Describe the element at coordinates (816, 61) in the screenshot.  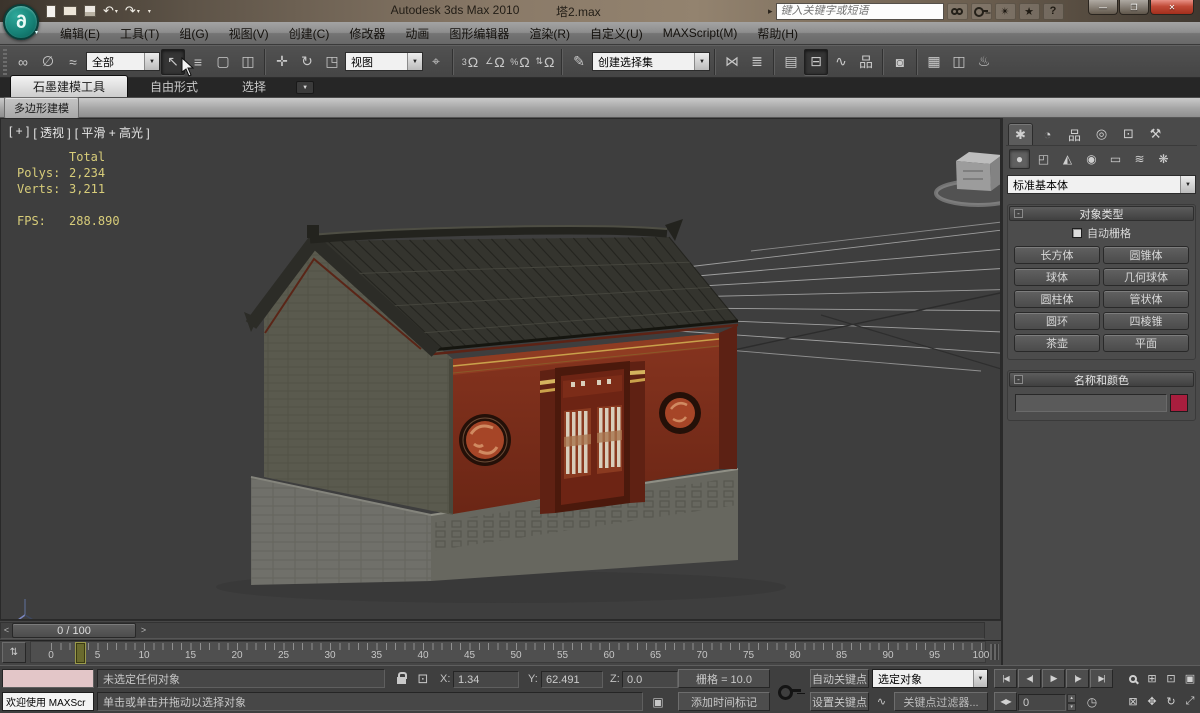
I see `graphite-ribbon-toggle-button: ⊟` at that location.